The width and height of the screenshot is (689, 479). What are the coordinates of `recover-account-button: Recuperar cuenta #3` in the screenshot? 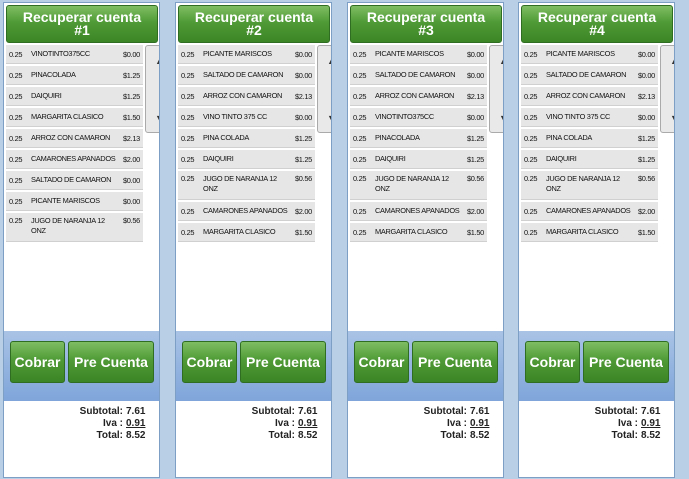 It's located at (426, 24).